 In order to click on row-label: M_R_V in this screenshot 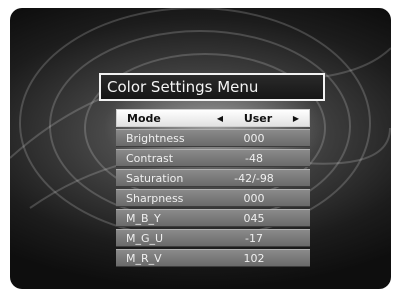, I will do `click(144, 258)`.